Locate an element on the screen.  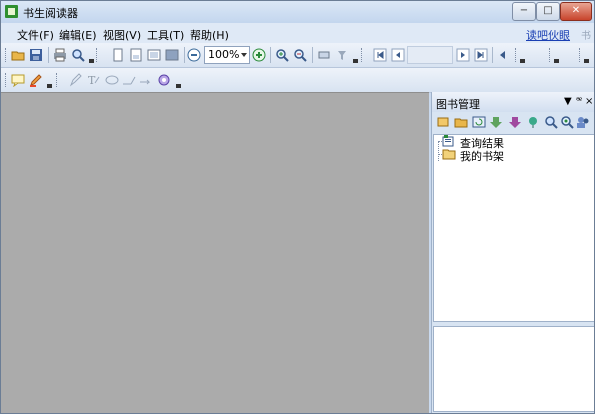
search-results-icon is located at coordinates (448, 141).